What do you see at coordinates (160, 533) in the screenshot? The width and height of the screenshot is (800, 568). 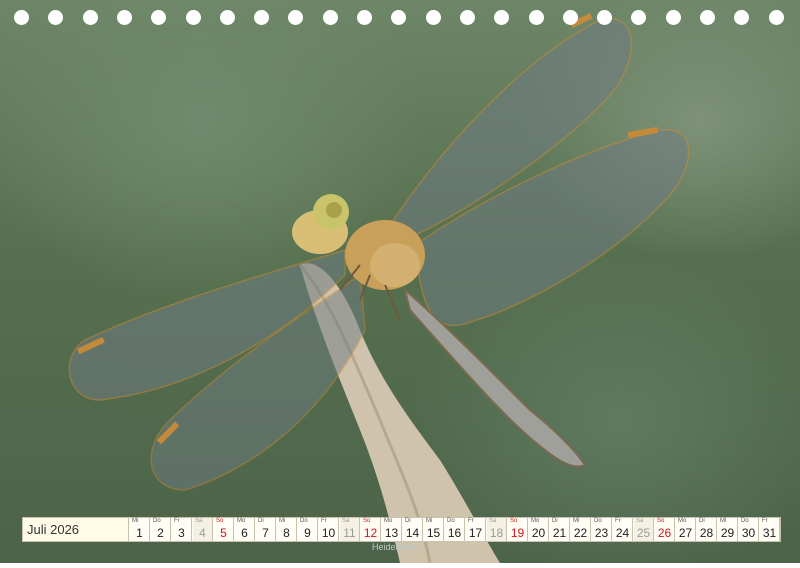 I see `day-number: 2` at bounding box center [160, 533].